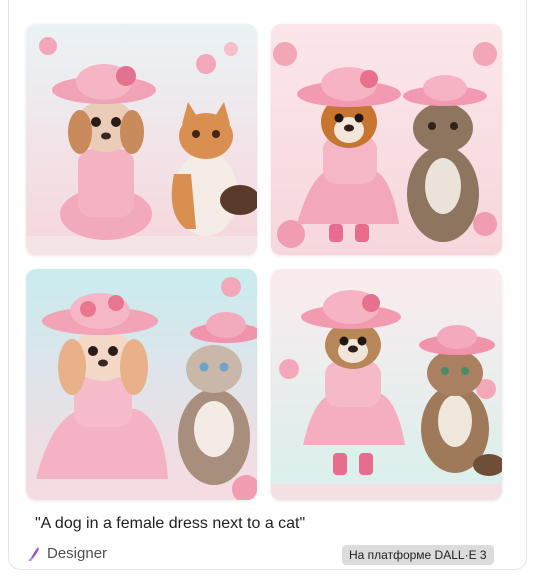 Image resolution: width=550 pixels, height=582 pixels. Describe the element at coordinates (418, 555) in the screenshot. I see `platform-badge: На платформе DALL·E 3` at that location.